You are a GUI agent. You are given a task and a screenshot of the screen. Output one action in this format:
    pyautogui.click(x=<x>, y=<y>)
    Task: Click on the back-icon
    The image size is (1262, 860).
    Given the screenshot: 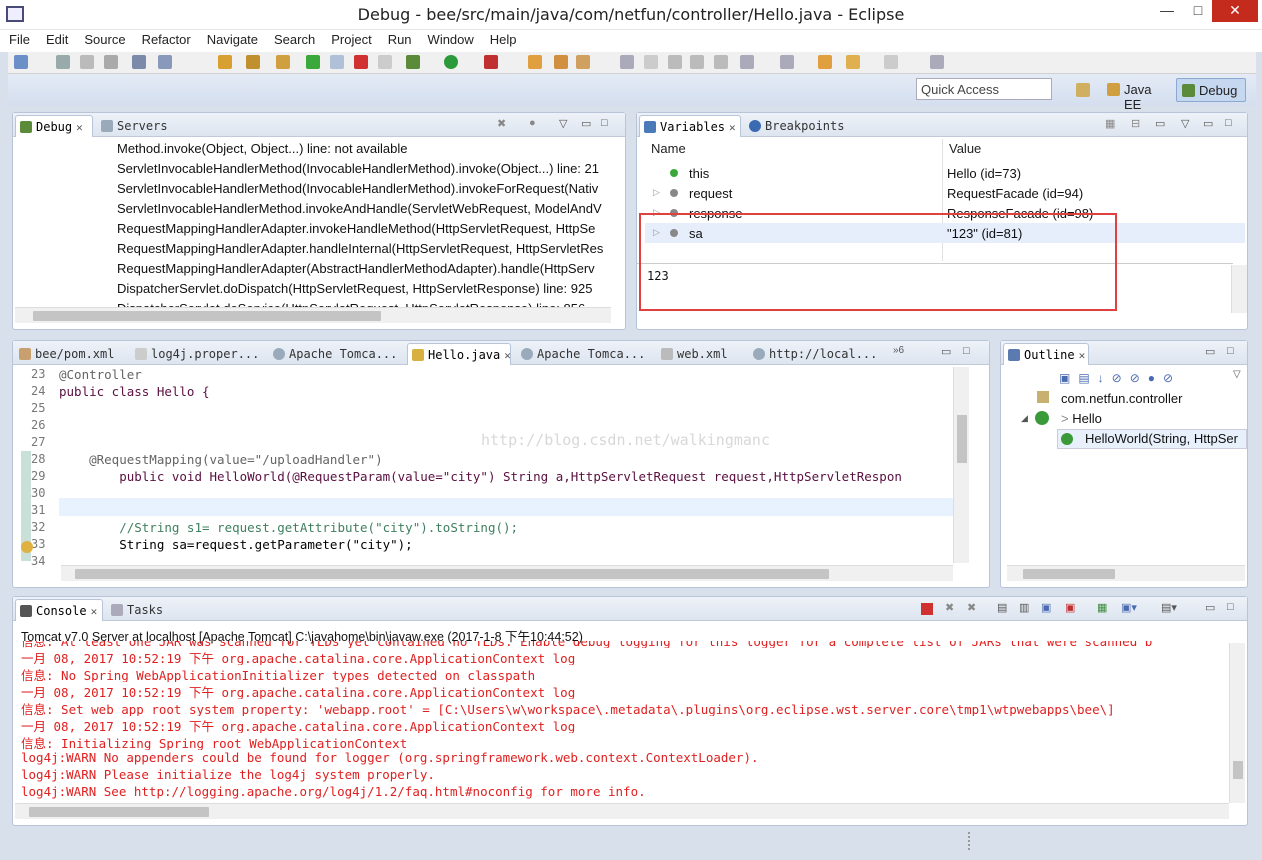 What is the action you would take?
    pyautogui.click(x=853, y=62)
    